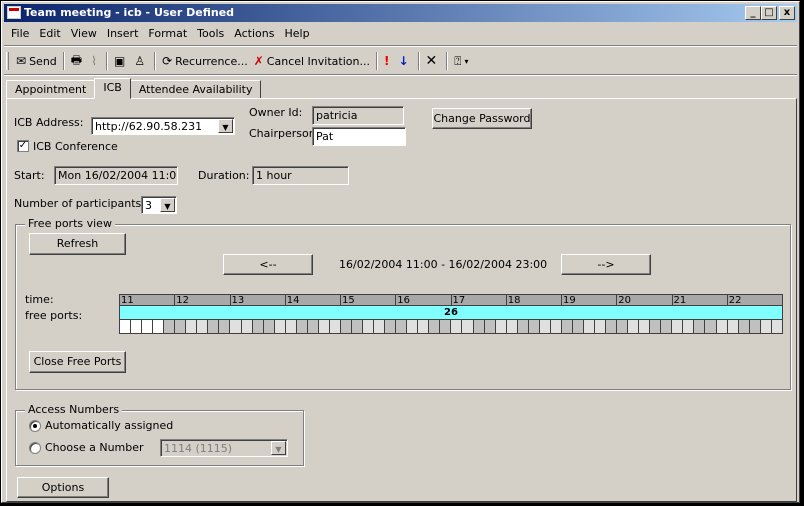 The image size is (804, 506). I want to click on menu-edit: Edit, so click(49, 34).